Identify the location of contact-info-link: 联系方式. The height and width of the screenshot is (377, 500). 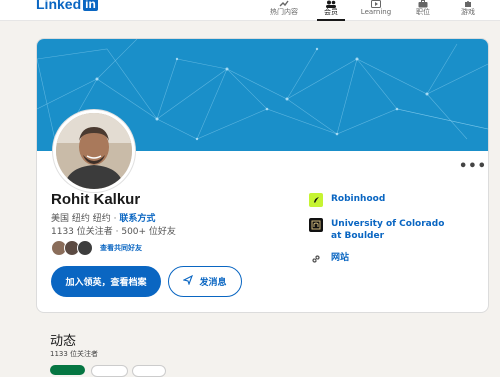
(137, 219).